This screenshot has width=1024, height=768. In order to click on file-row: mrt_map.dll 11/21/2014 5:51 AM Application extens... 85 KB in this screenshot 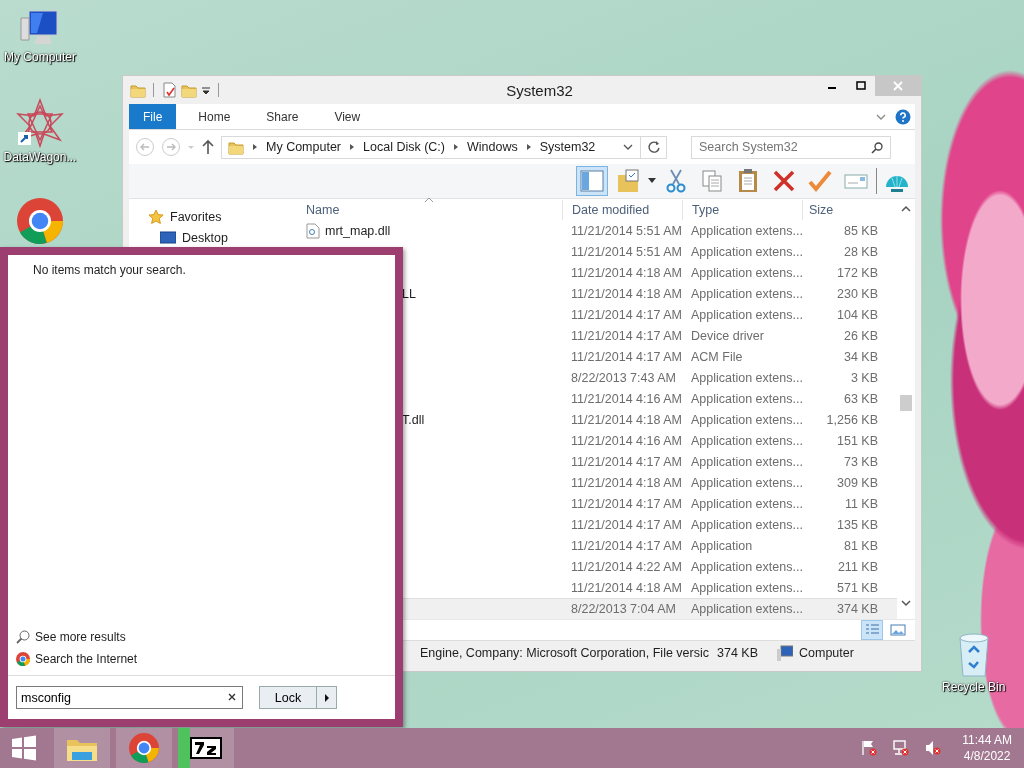, I will do `click(597, 230)`.